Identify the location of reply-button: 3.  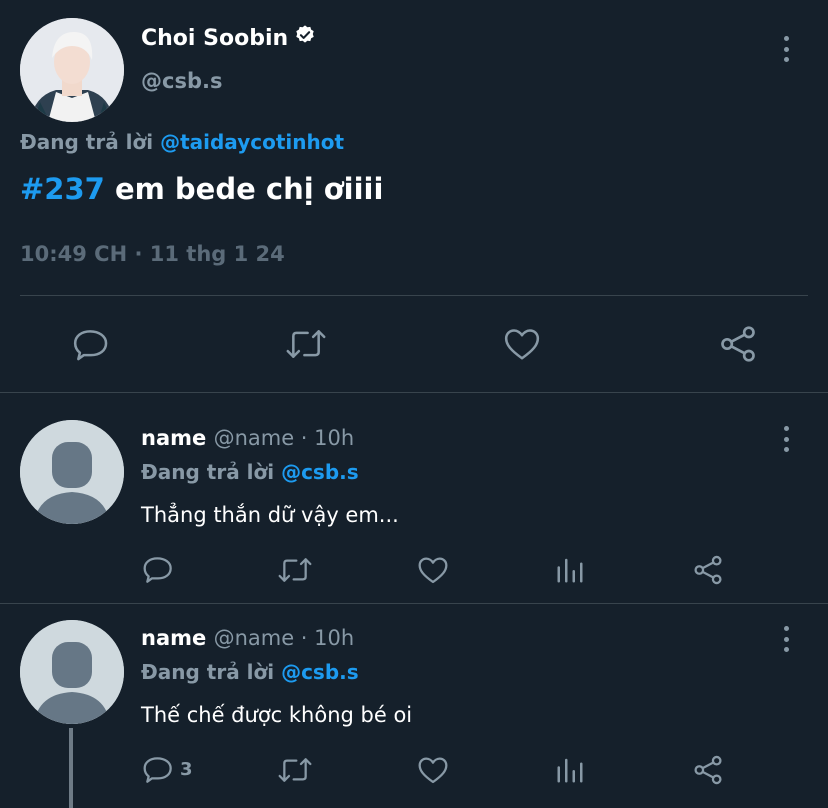
(167, 769).